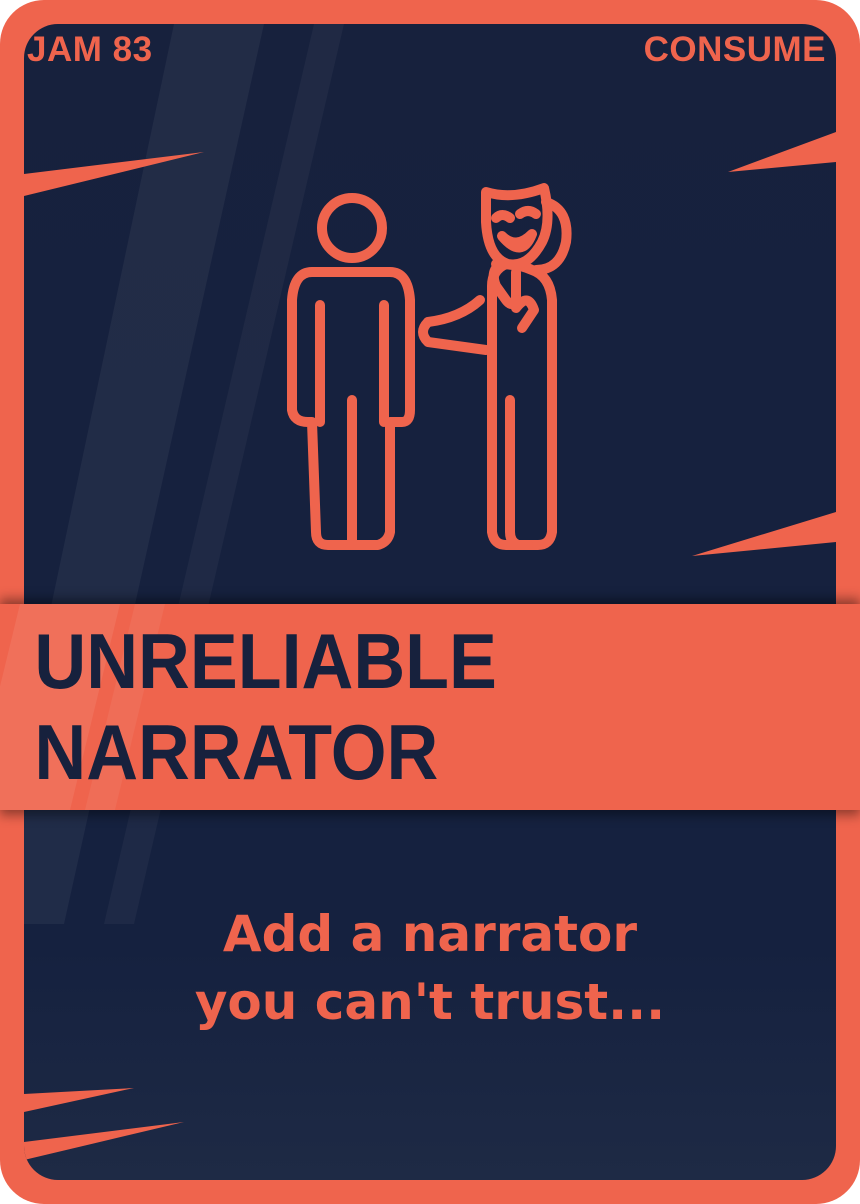 The image size is (860, 1204). What do you see at coordinates (90, 49) in the screenshot?
I see `jam-number: JAM 83` at bounding box center [90, 49].